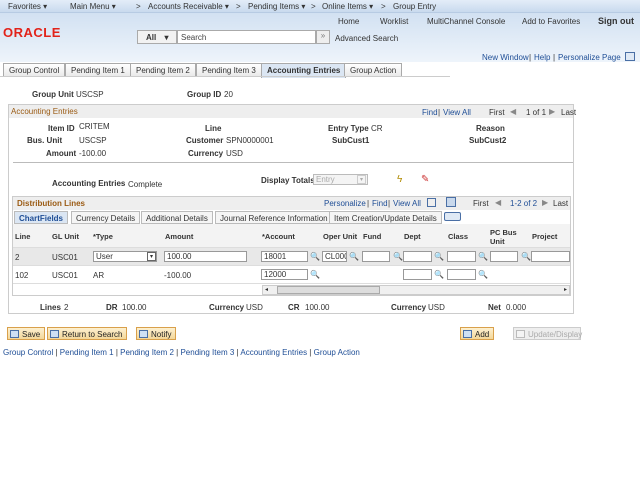 This screenshot has height=480, width=640. What do you see at coordinates (477, 333) in the screenshot?
I see `add-button: Add` at bounding box center [477, 333].